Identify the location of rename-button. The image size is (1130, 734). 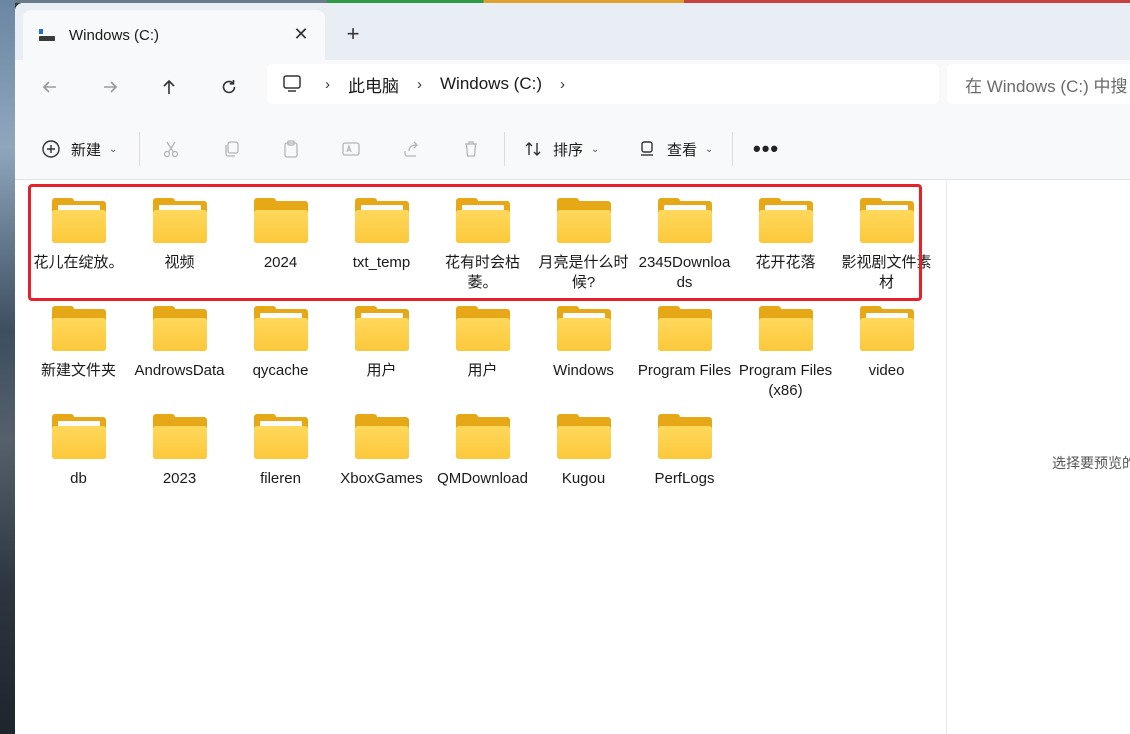
(351, 149).